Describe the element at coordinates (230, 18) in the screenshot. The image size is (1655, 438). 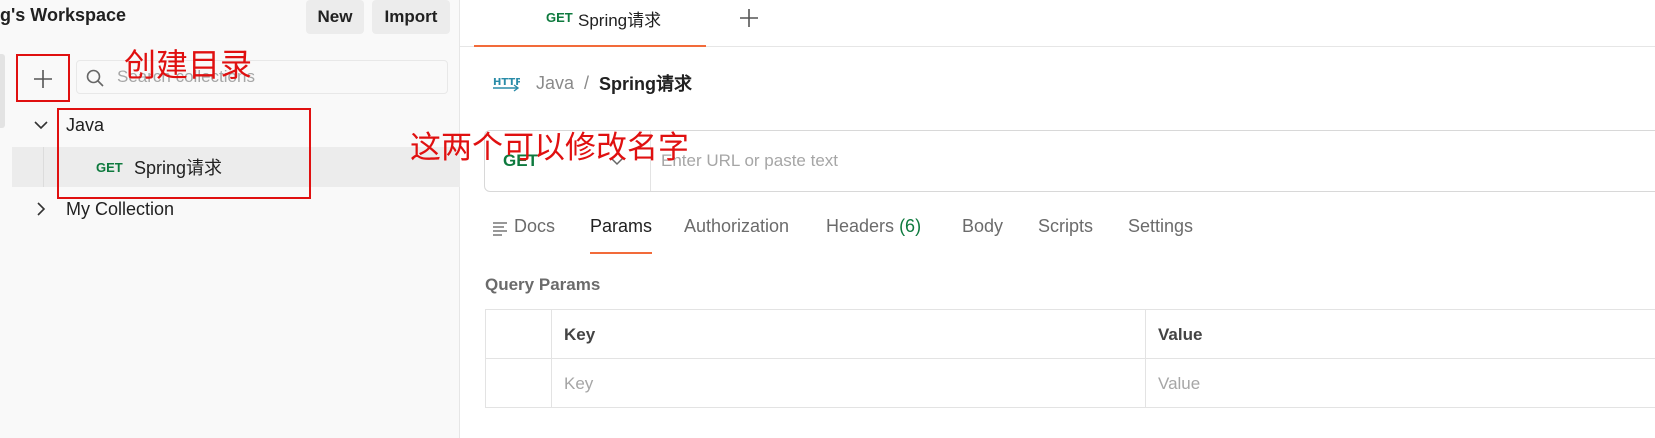
I see `workspace-header: g's Workspace New Import` at that location.